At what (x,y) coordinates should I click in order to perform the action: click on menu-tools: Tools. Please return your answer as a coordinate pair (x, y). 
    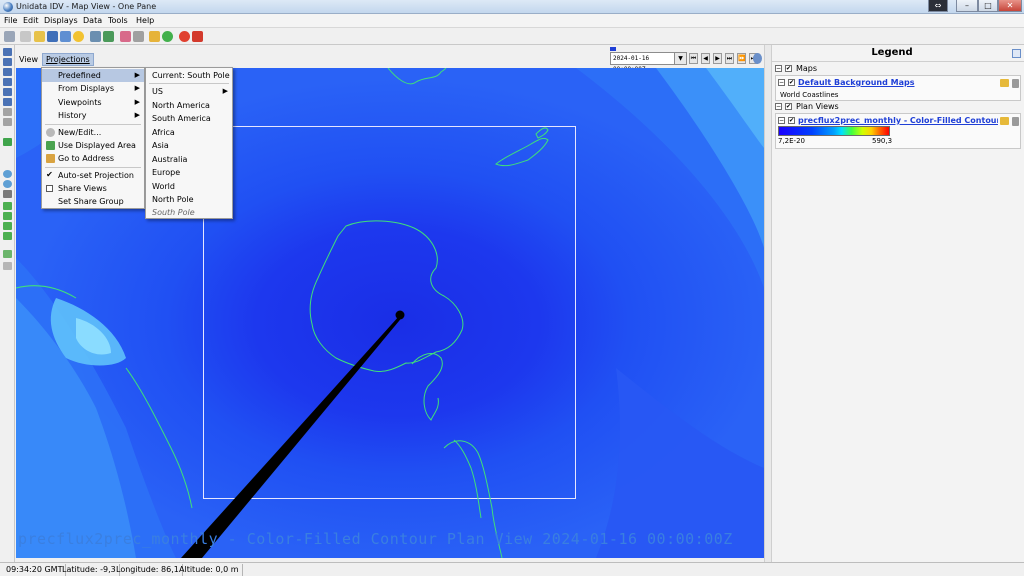
    Looking at the image, I should click on (118, 21).